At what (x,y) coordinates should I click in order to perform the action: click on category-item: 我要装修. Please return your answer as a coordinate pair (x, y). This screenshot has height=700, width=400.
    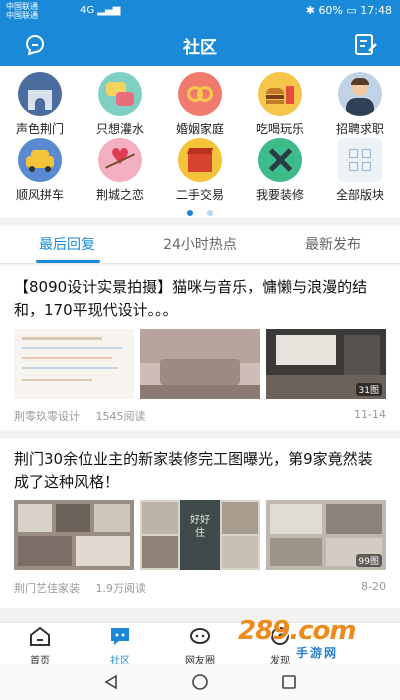
    Looking at the image, I should click on (280, 170).